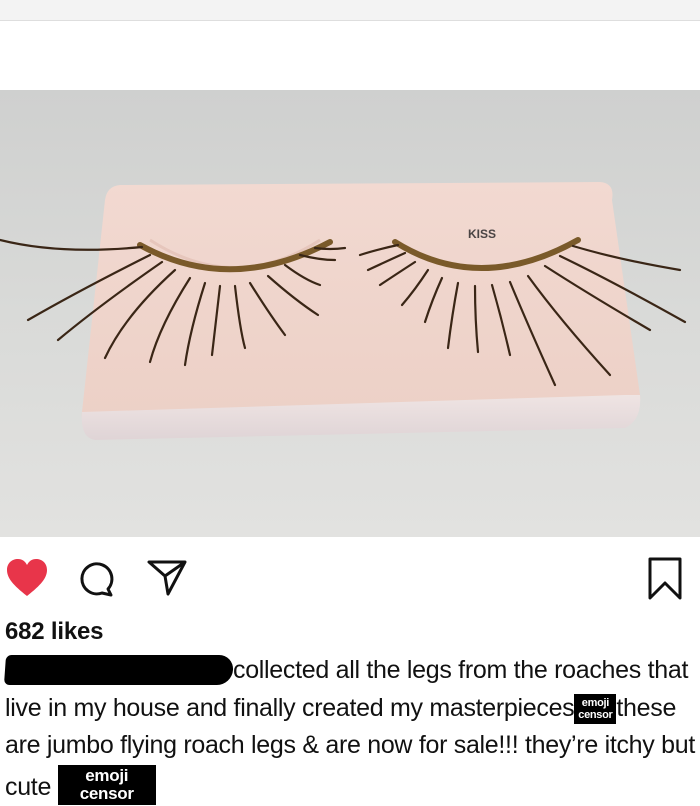 The height and width of the screenshot is (806, 700). What do you see at coordinates (167, 578) in the screenshot?
I see `share-icon` at bounding box center [167, 578].